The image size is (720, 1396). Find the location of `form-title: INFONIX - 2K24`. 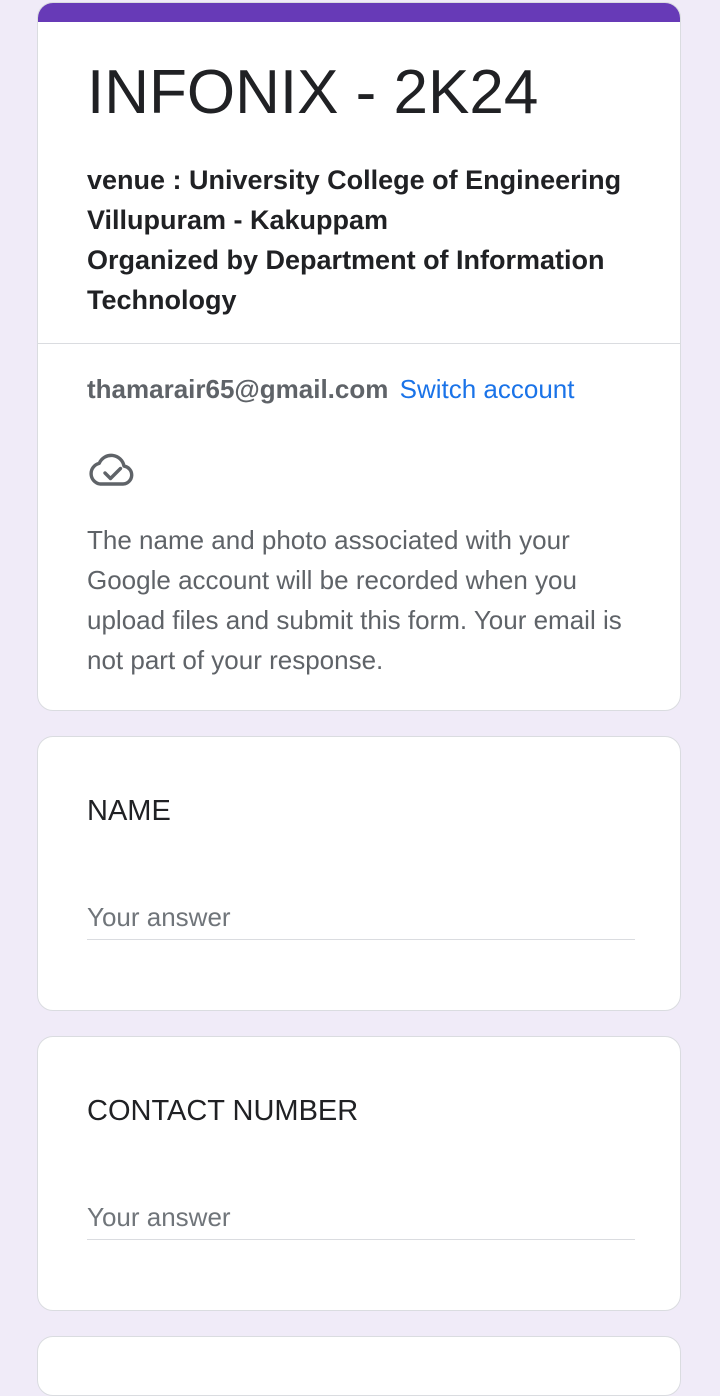

form-title: INFONIX - 2K24 is located at coordinates (313, 92).